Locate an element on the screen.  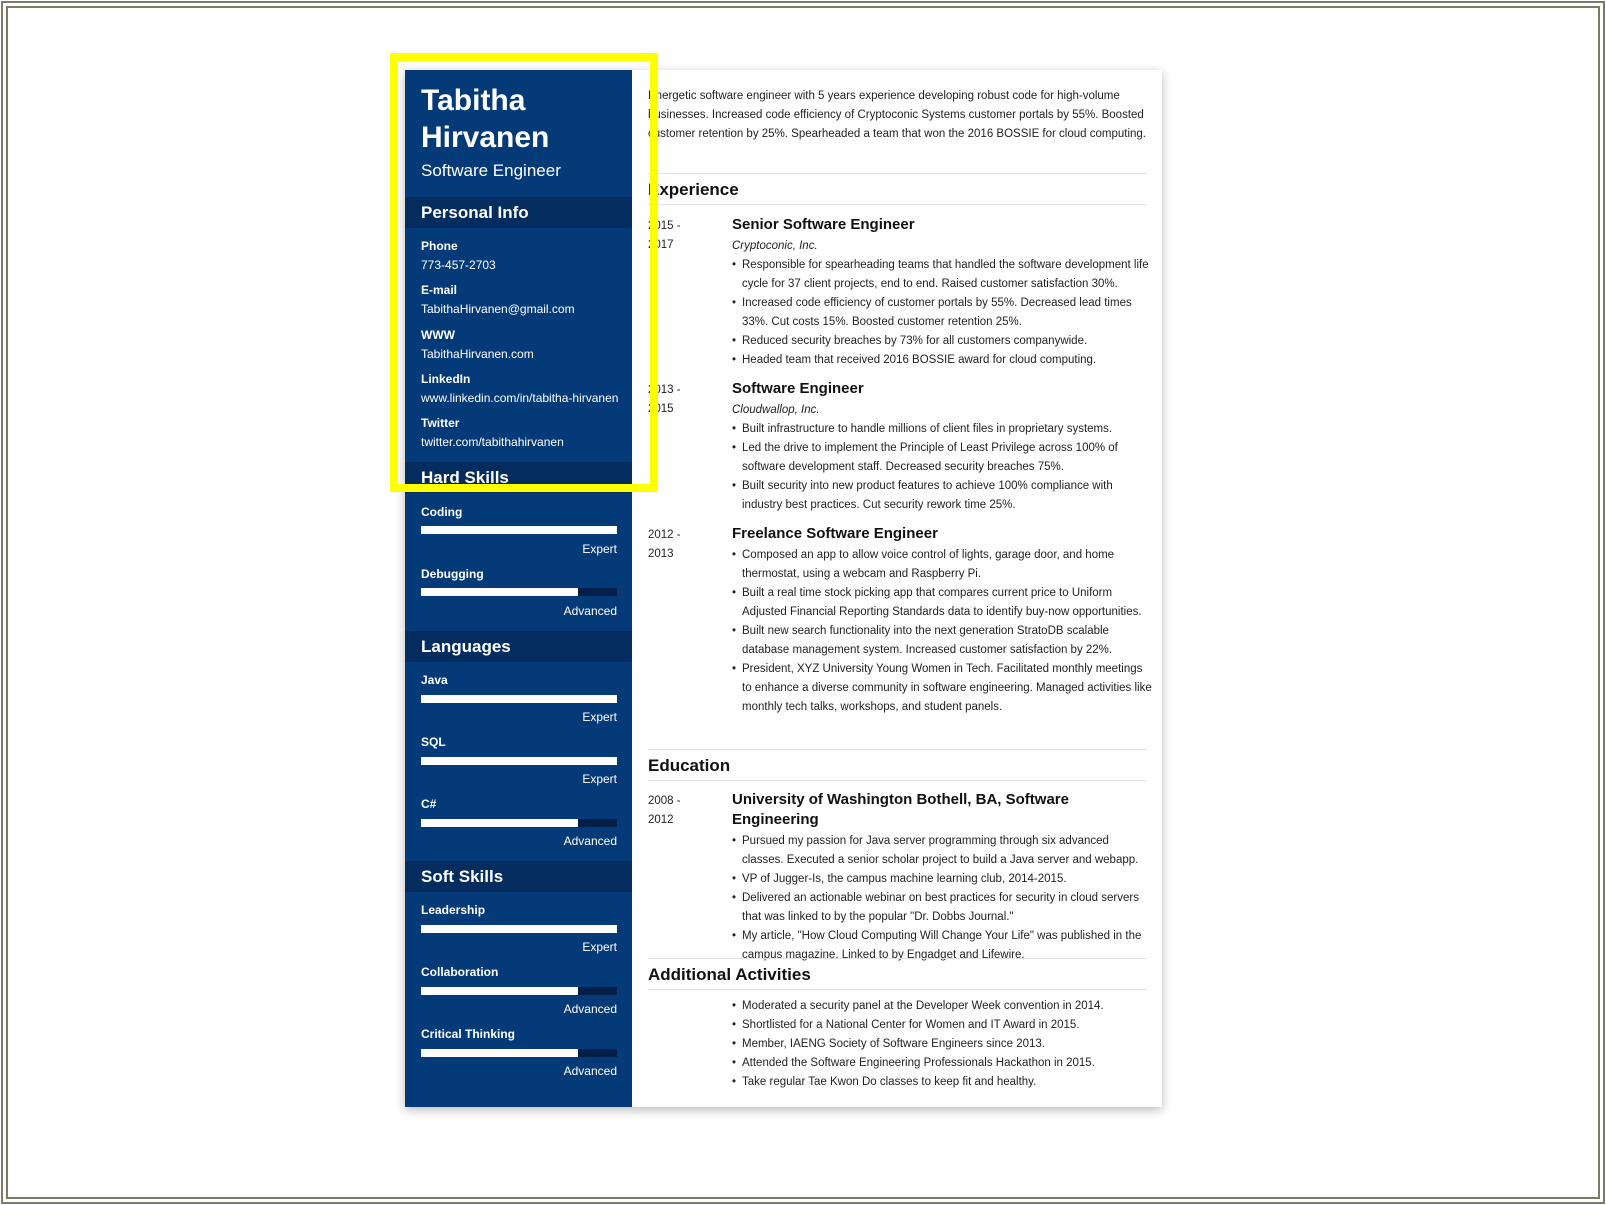
phone-value: 773-457-2703 is located at coordinates (458, 265).